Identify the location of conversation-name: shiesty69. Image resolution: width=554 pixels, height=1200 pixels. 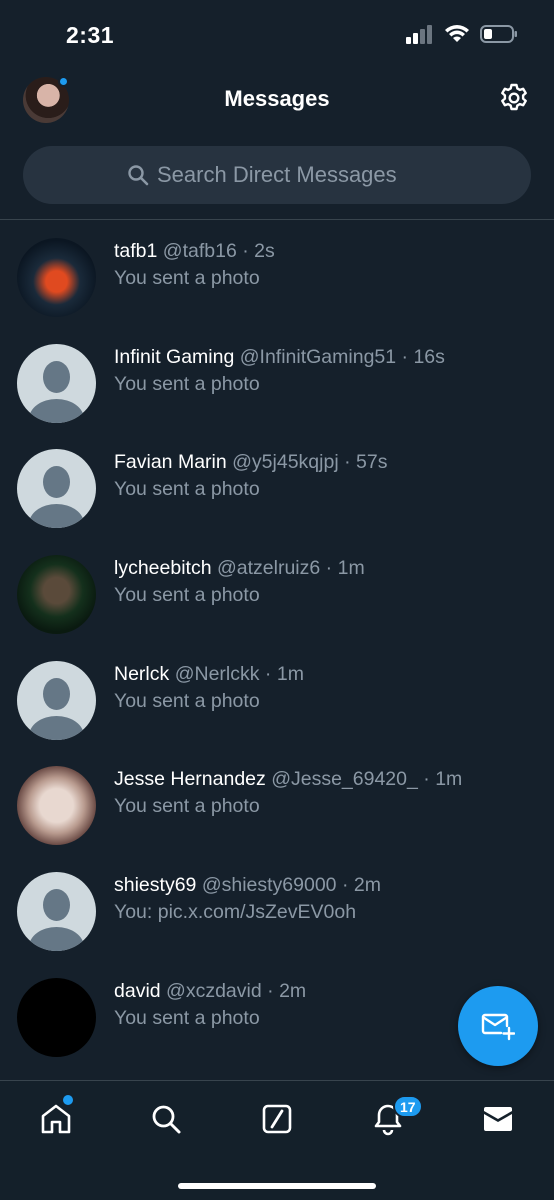
(155, 885).